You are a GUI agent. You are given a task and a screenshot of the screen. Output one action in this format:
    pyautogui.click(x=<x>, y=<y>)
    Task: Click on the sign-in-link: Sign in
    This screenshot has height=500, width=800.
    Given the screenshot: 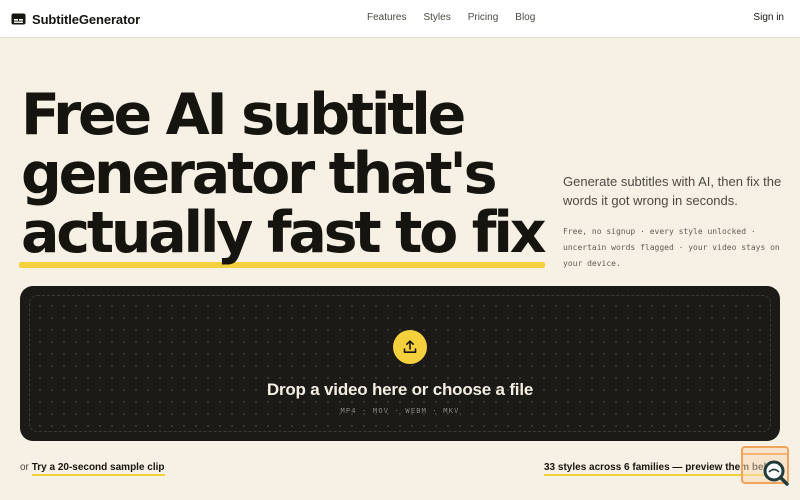 What is the action you would take?
    pyautogui.click(x=768, y=17)
    